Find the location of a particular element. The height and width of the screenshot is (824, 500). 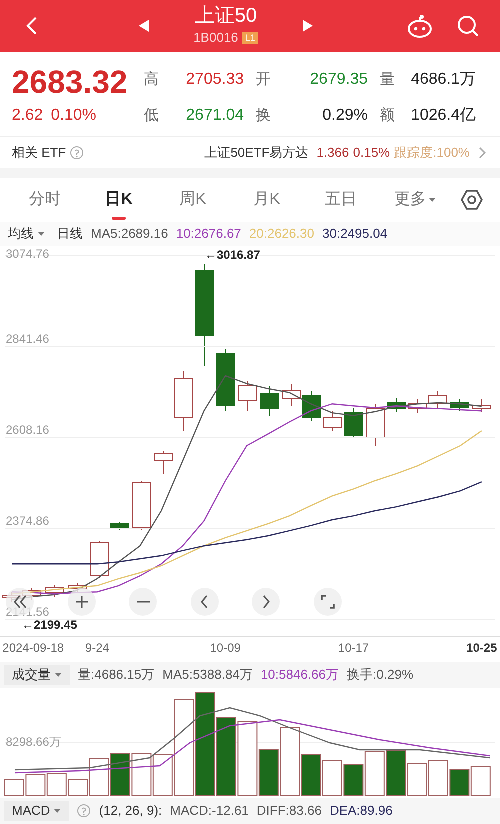

plus-icon is located at coordinates (81, 602).